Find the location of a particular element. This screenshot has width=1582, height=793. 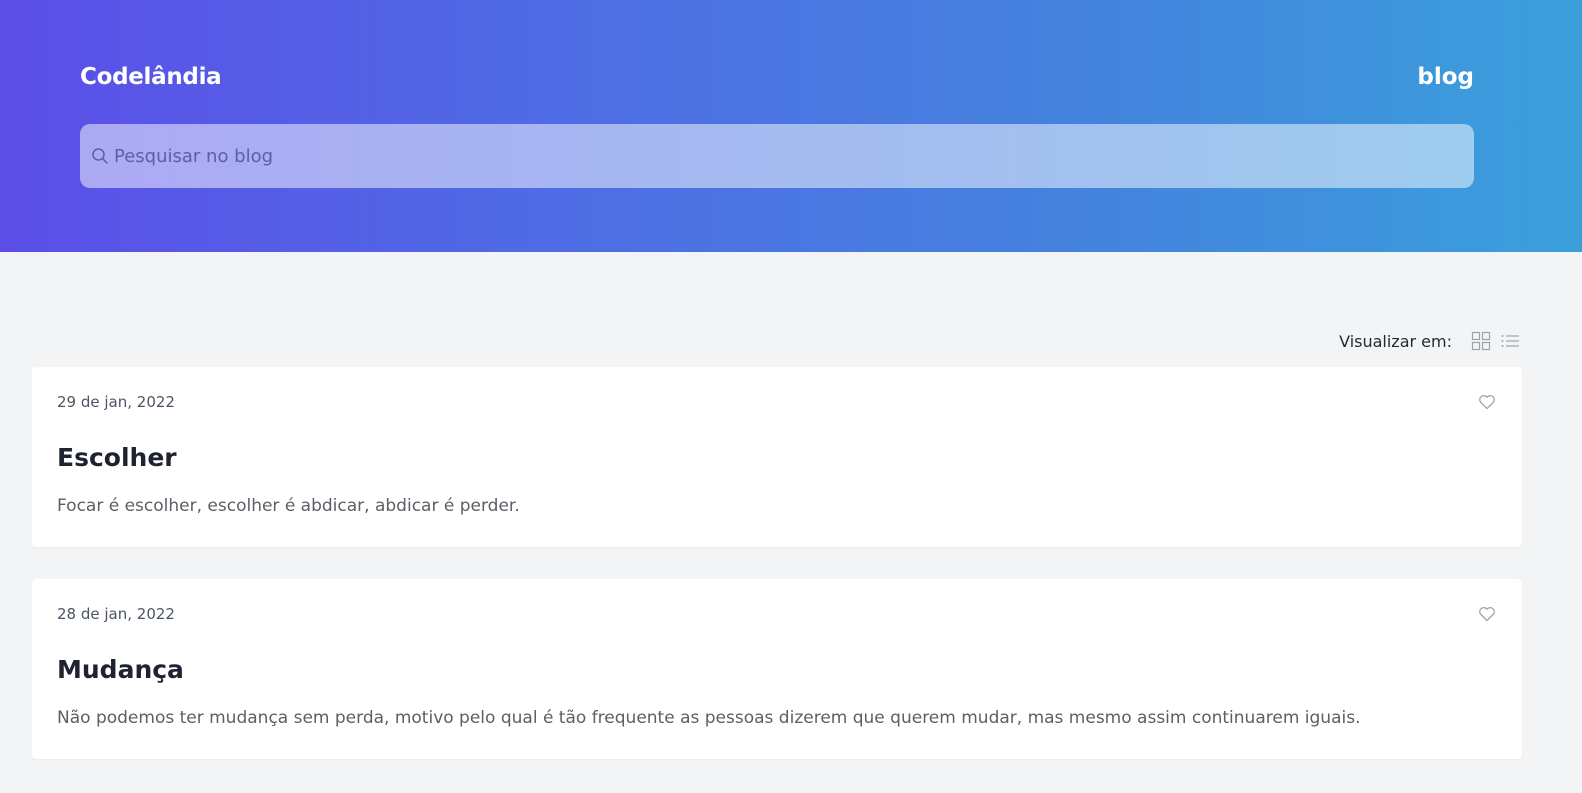

view-label: Visualizar em: is located at coordinates (1395, 341).